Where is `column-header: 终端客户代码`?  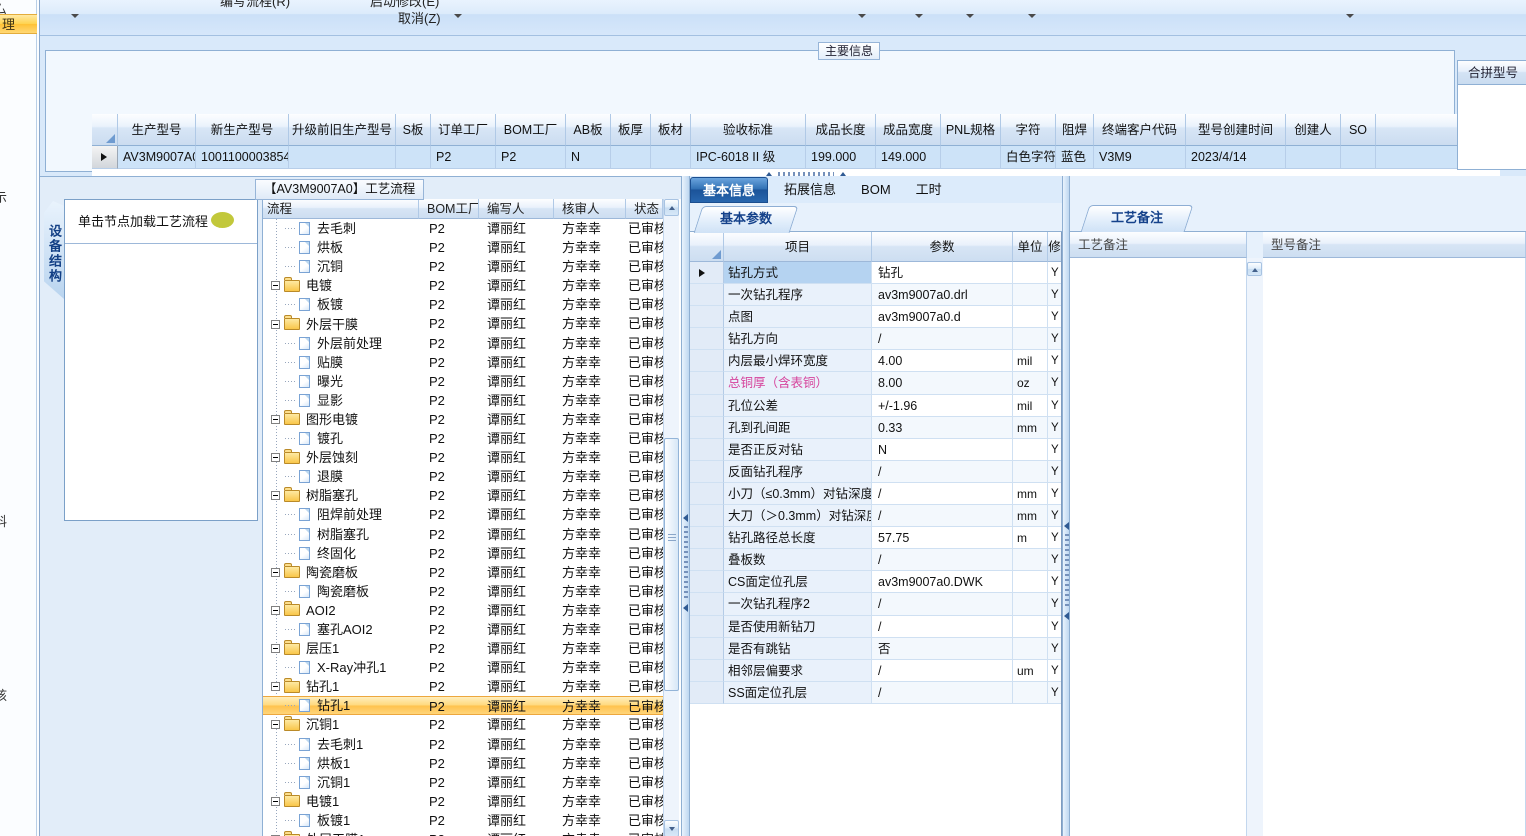
column-header: 终端客户代码 is located at coordinates (1140, 130).